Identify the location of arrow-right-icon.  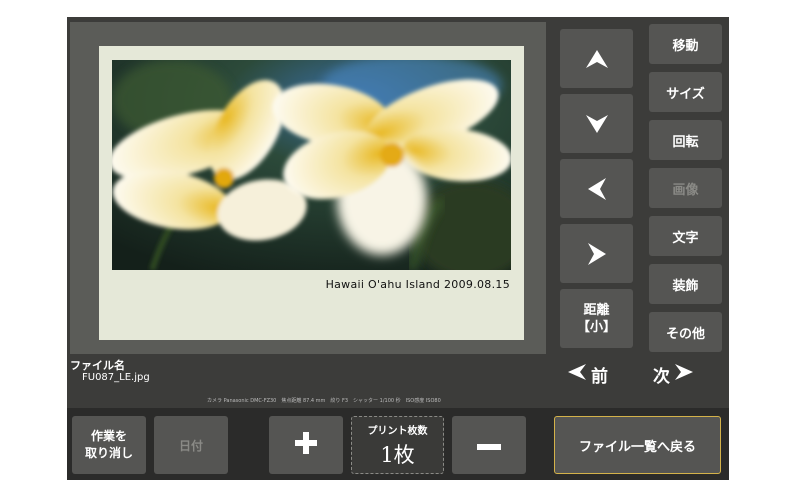
(597, 254).